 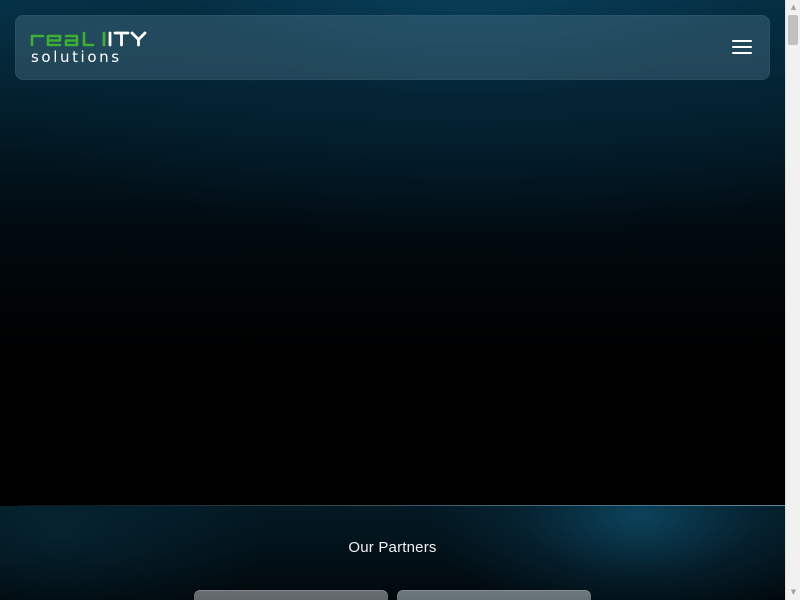 I want to click on logo-subtitle: solutions, so click(x=76, y=56).